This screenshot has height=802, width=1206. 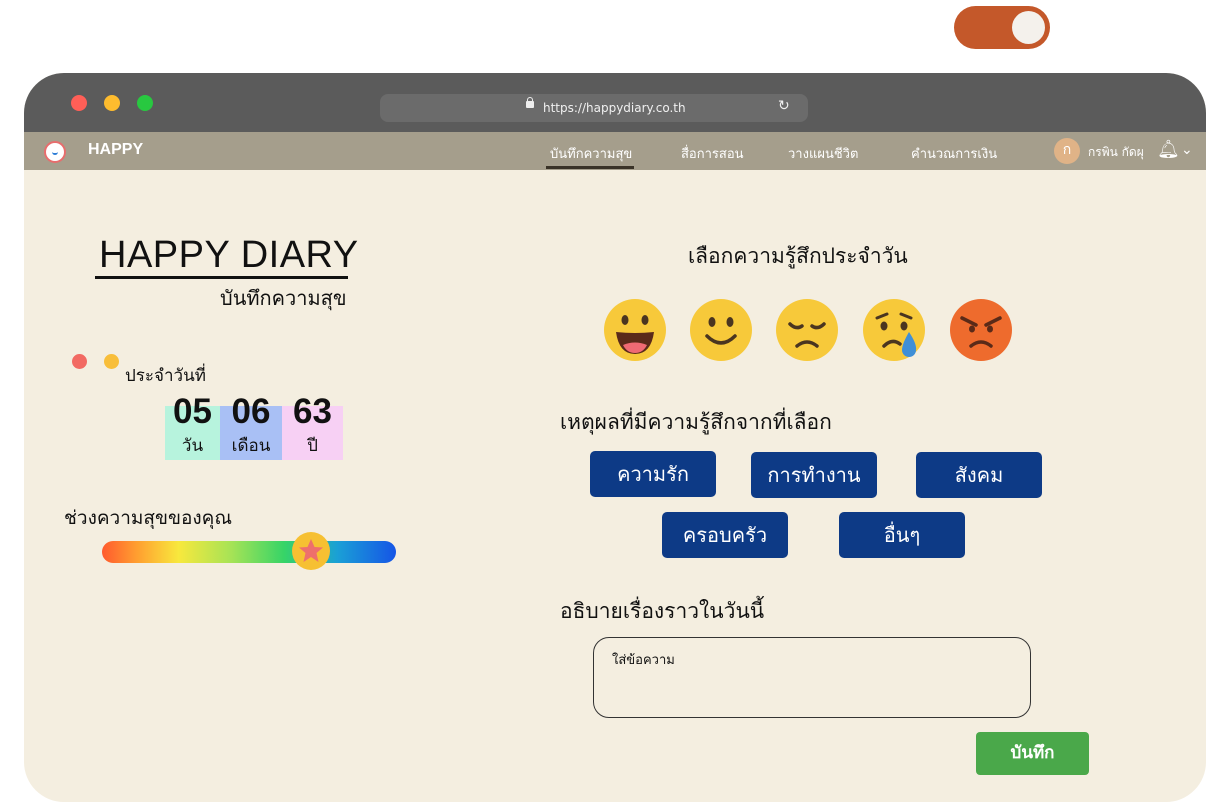 I want to click on reason-society-button: สังคม, so click(x=979, y=475).